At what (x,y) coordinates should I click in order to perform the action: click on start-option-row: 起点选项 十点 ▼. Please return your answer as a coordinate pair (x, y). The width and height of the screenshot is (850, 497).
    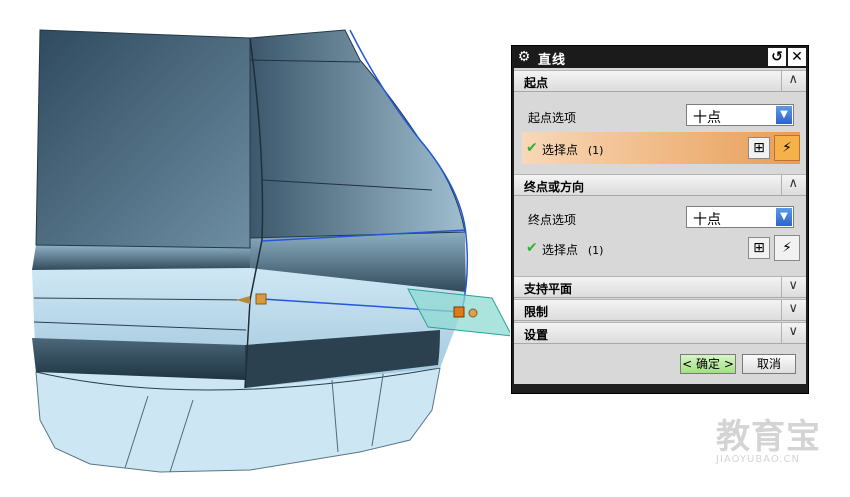
    Looking at the image, I should click on (664, 116).